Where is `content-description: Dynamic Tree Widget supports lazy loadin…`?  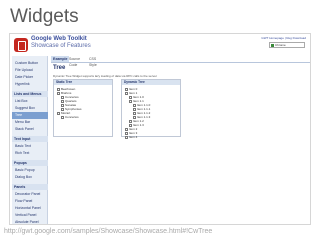
content-description: Dynamic Tree Widget supports lazy loadin… is located at coordinates (105, 76).